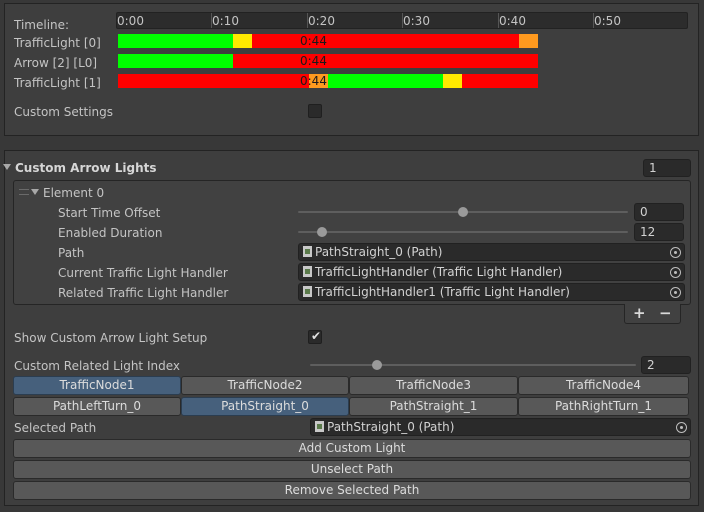 The width and height of the screenshot is (704, 512). I want to click on path-button-straight-0: PathStraight_0, so click(265, 406).